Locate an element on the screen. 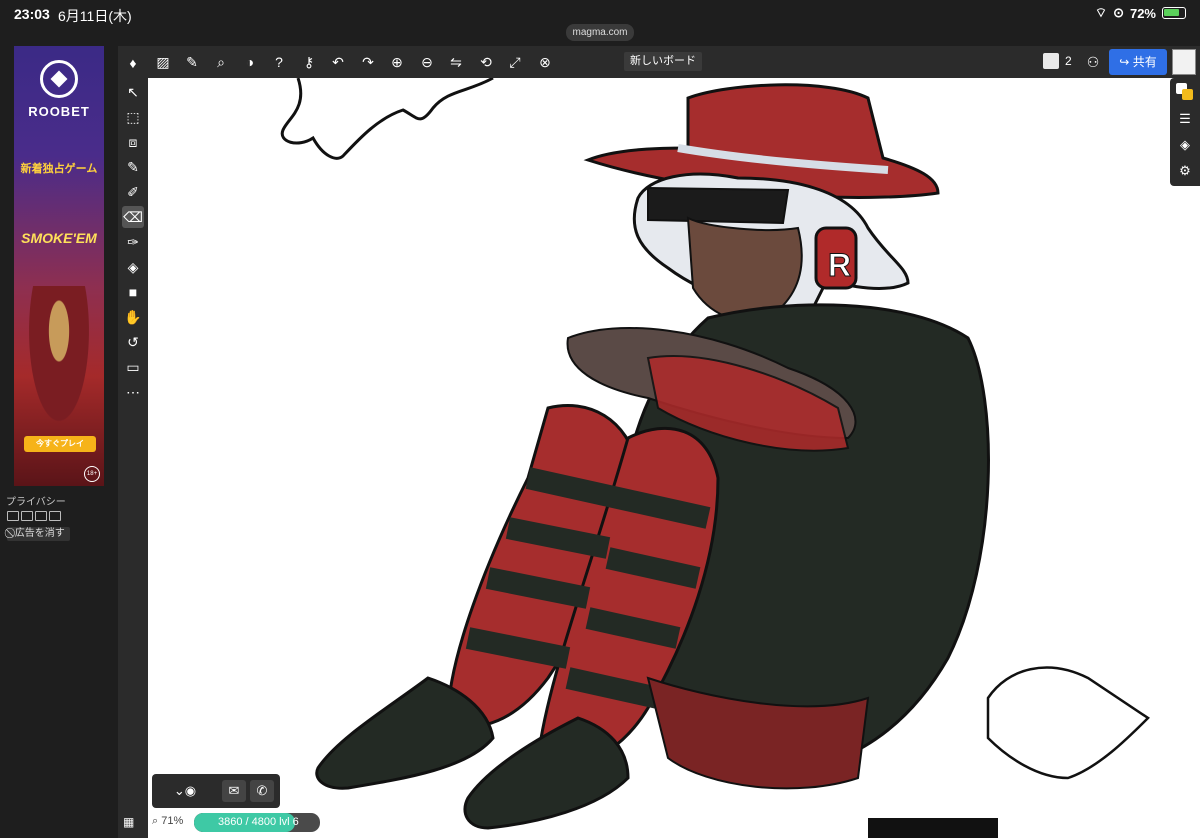 This screenshot has width=1200, height=838. ad-character-image is located at coordinates (59, 361).